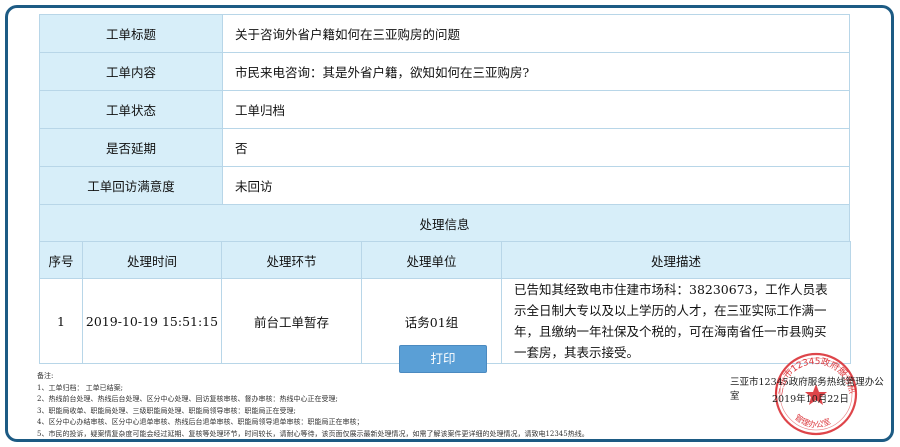 This screenshot has height=447, width=900. What do you see at coordinates (61, 321) in the screenshot?
I see `cell-seq: 1` at bounding box center [61, 321].